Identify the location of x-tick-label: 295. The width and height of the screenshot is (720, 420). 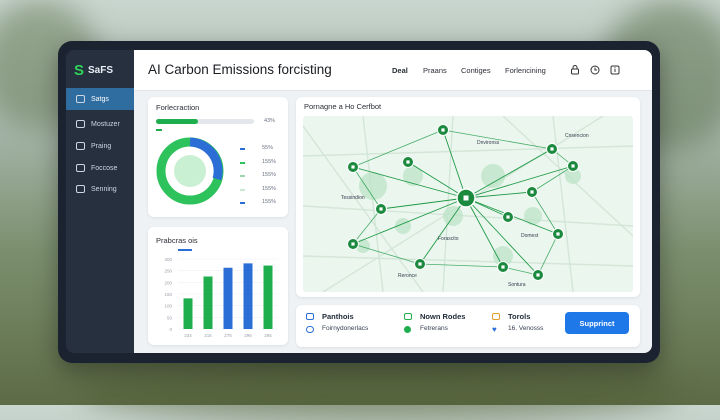
(268, 335).